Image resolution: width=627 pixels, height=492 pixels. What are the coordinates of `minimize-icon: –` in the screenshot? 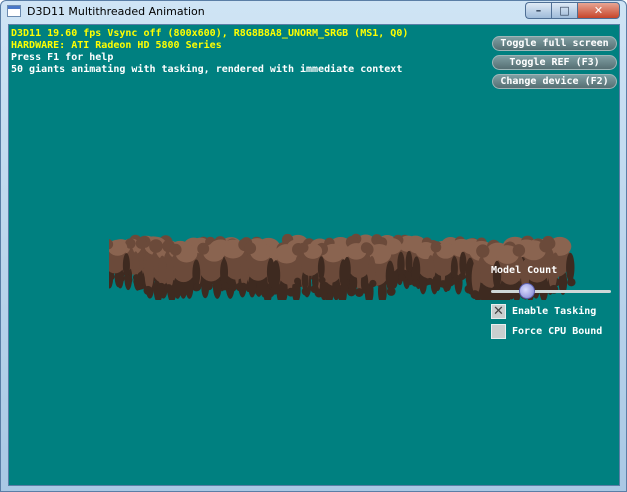 It's located at (538, 10).